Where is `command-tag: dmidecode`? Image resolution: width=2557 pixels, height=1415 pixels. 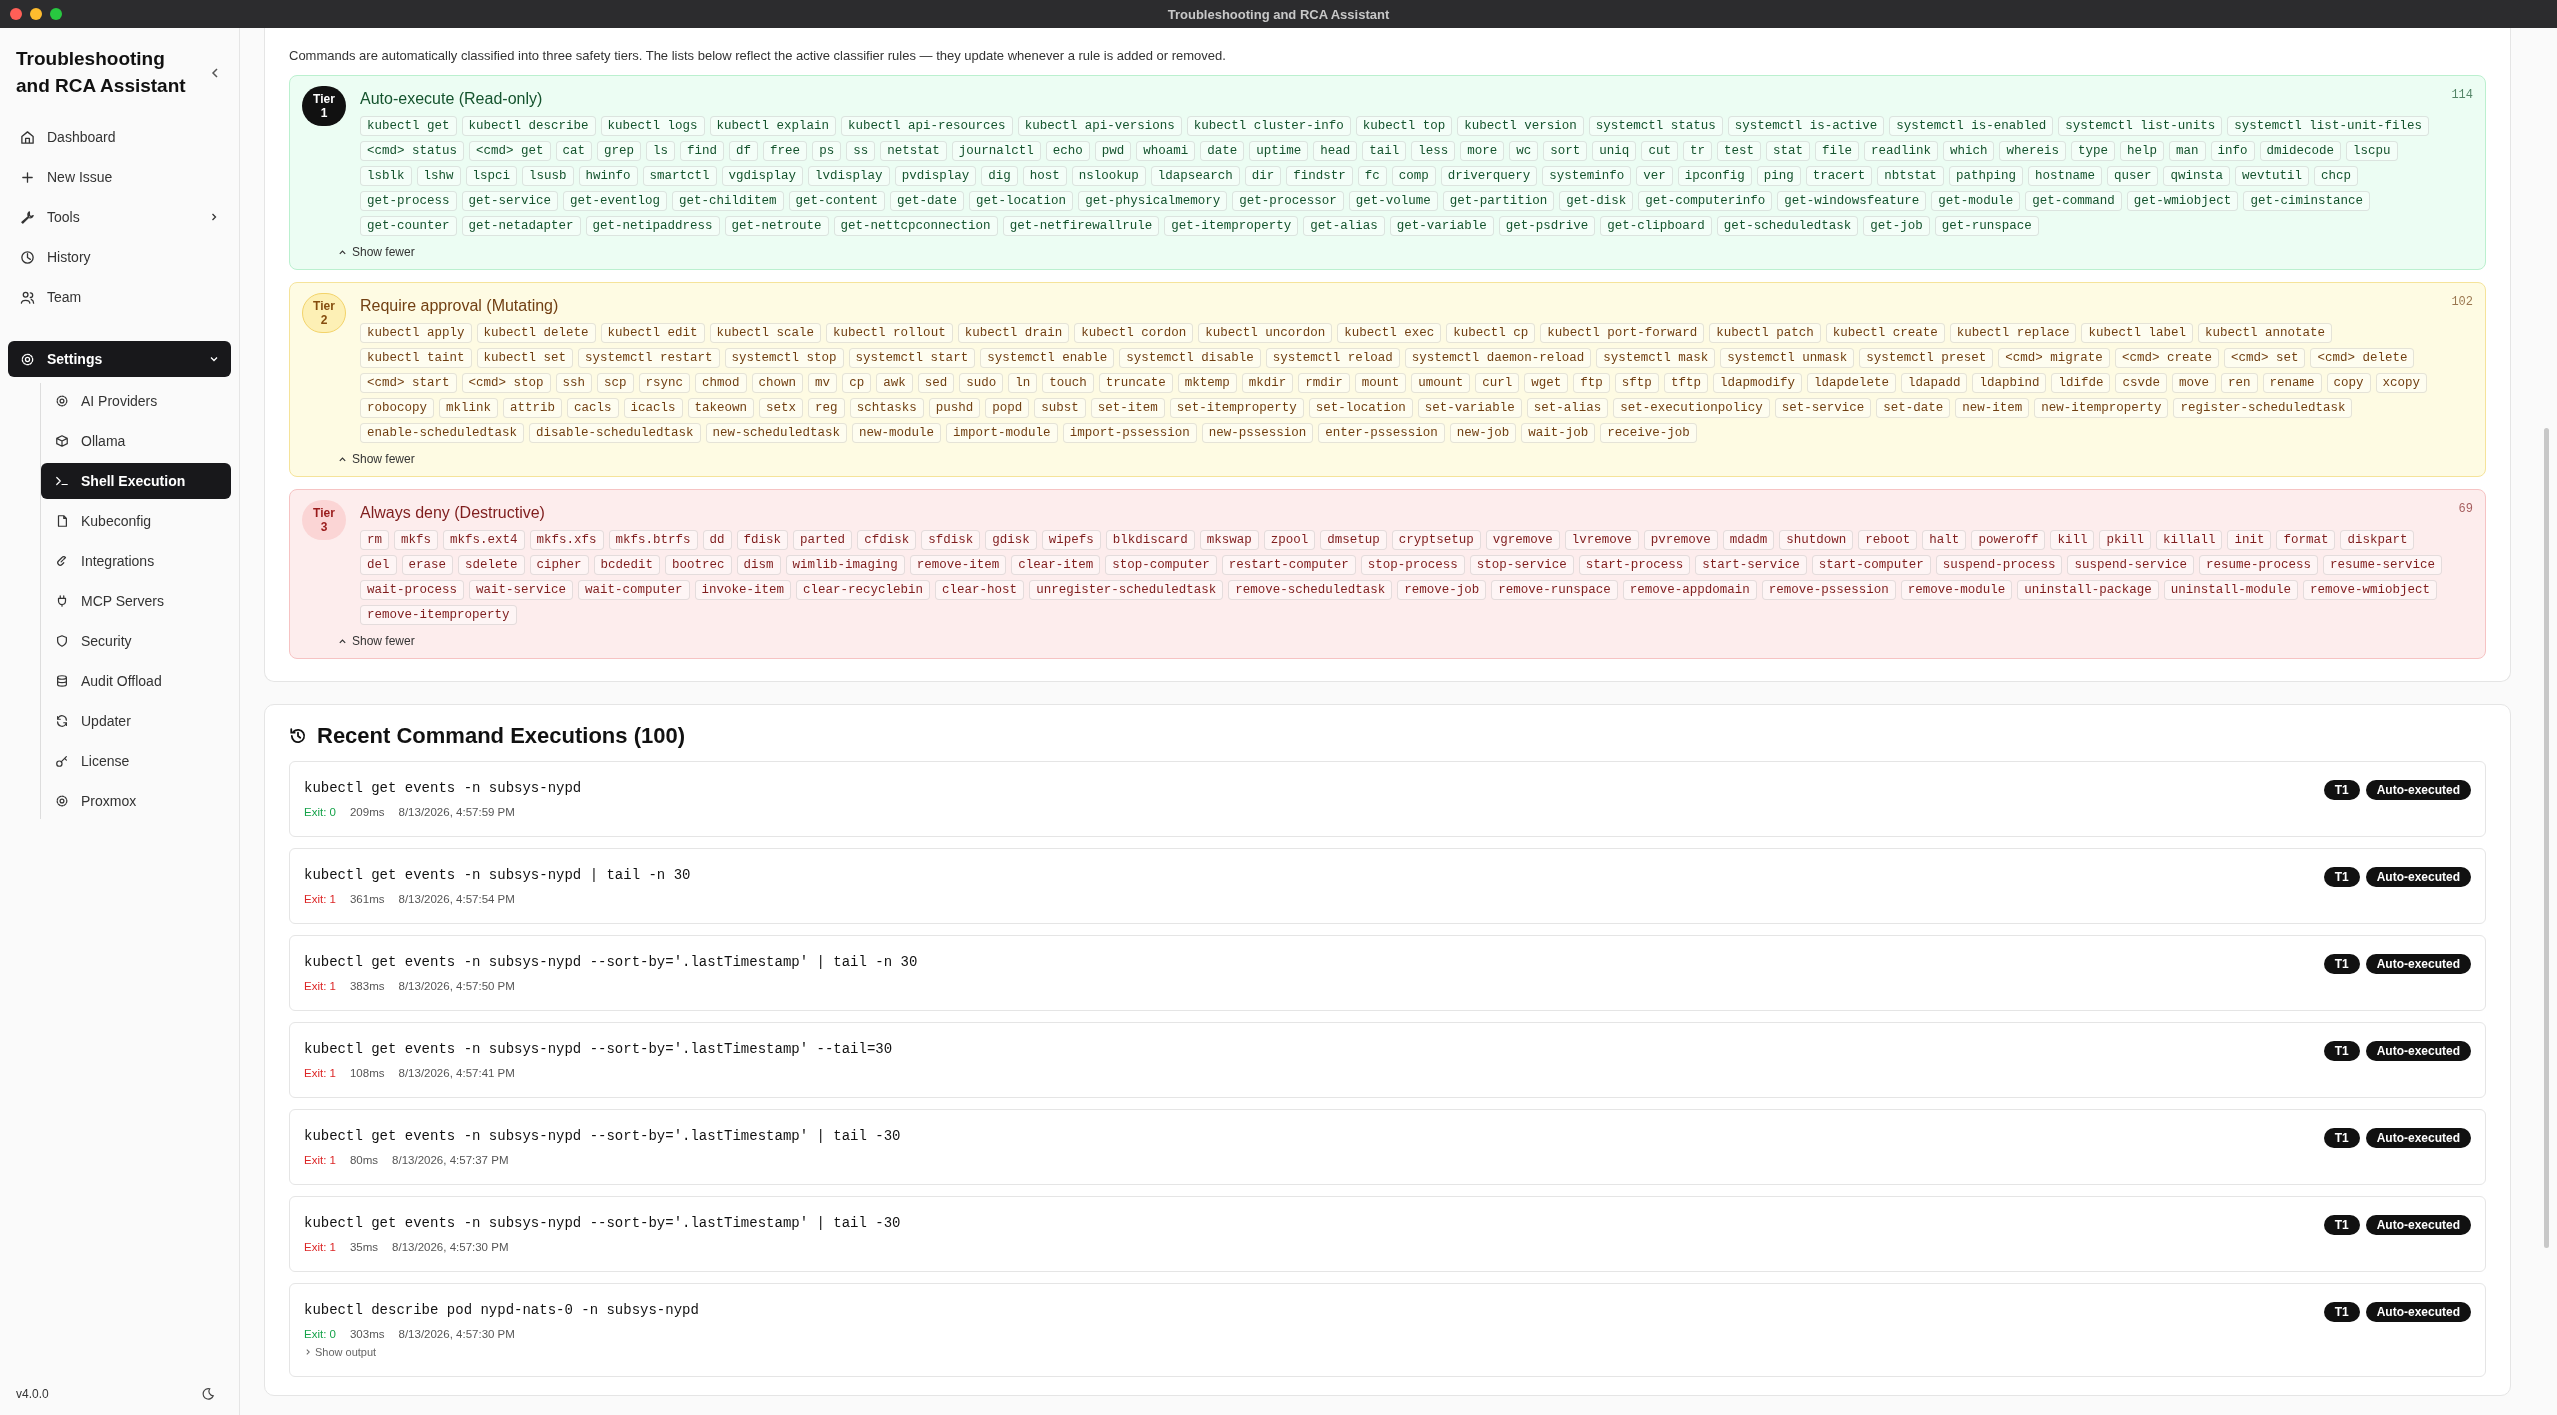 command-tag: dmidecode is located at coordinates (2300, 151).